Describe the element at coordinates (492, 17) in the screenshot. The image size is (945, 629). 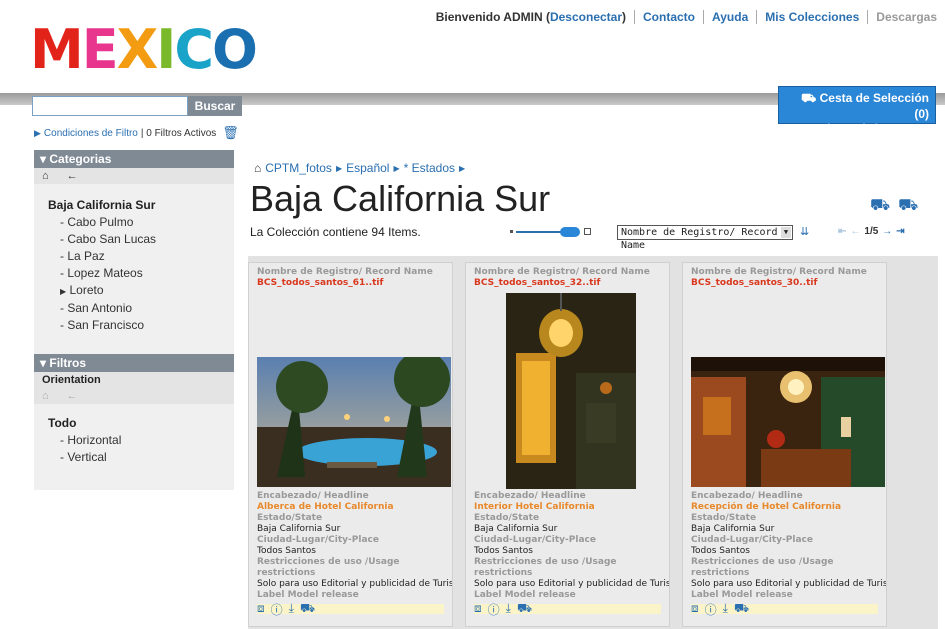
I see `welcome-prefix: Bienvenido ADMIN (` at that location.